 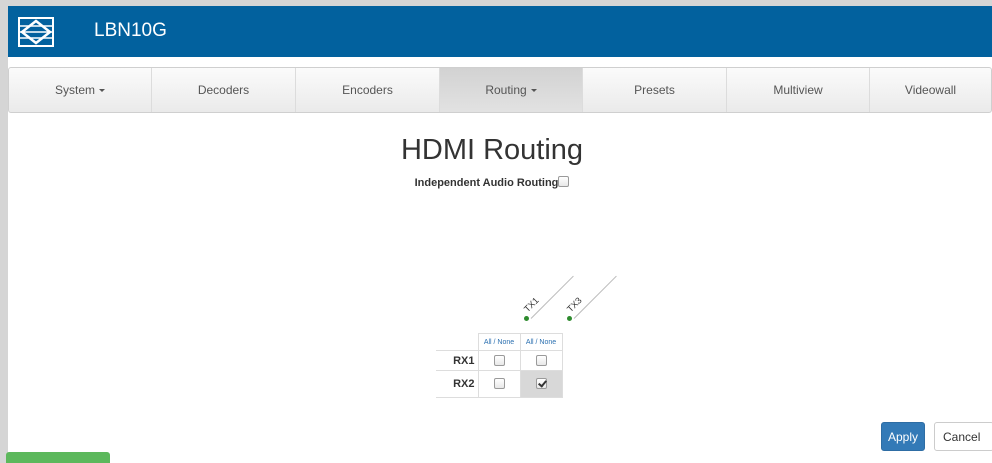 What do you see at coordinates (903, 436) in the screenshot?
I see `apply-button: Apply` at bounding box center [903, 436].